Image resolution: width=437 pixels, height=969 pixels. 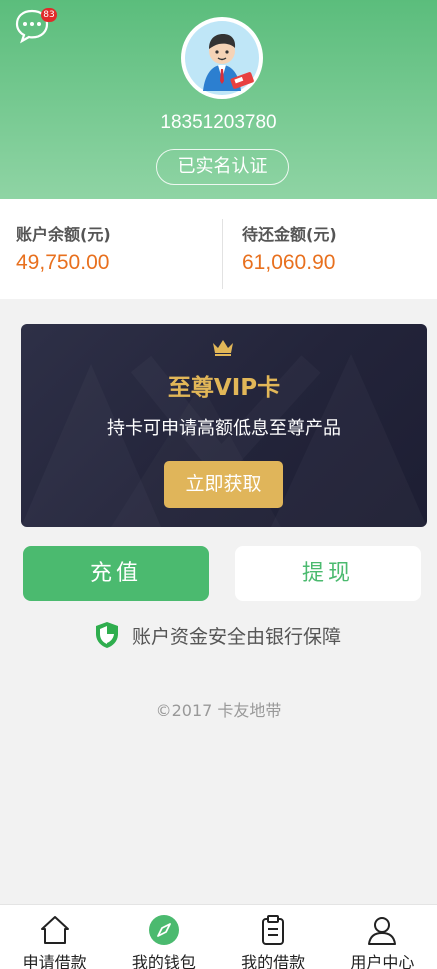 What do you see at coordinates (289, 248) in the screenshot?
I see `due-amount: 待还金额(元) 61,060.90` at bounding box center [289, 248].